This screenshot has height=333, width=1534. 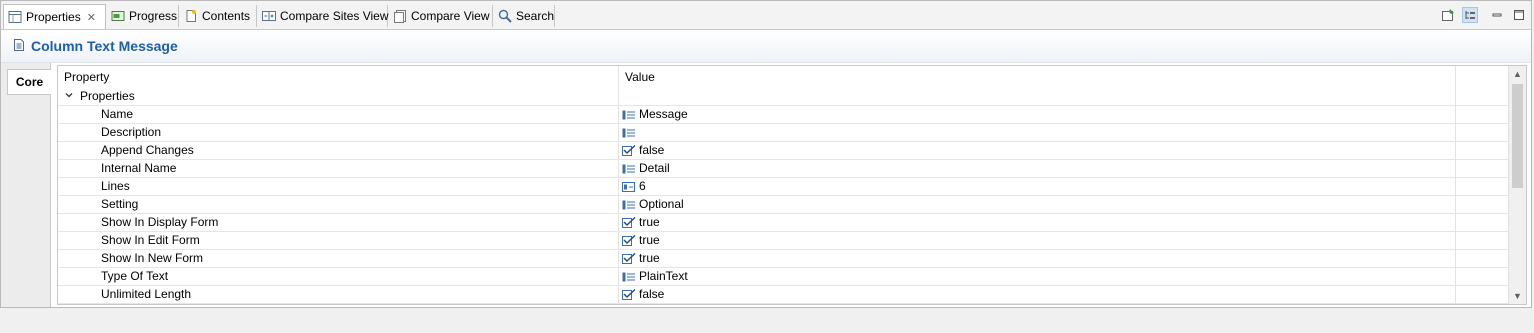 What do you see at coordinates (766, 46) in the screenshot?
I see `panel-title-bar: Column Text Message` at bounding box center [766, 46].